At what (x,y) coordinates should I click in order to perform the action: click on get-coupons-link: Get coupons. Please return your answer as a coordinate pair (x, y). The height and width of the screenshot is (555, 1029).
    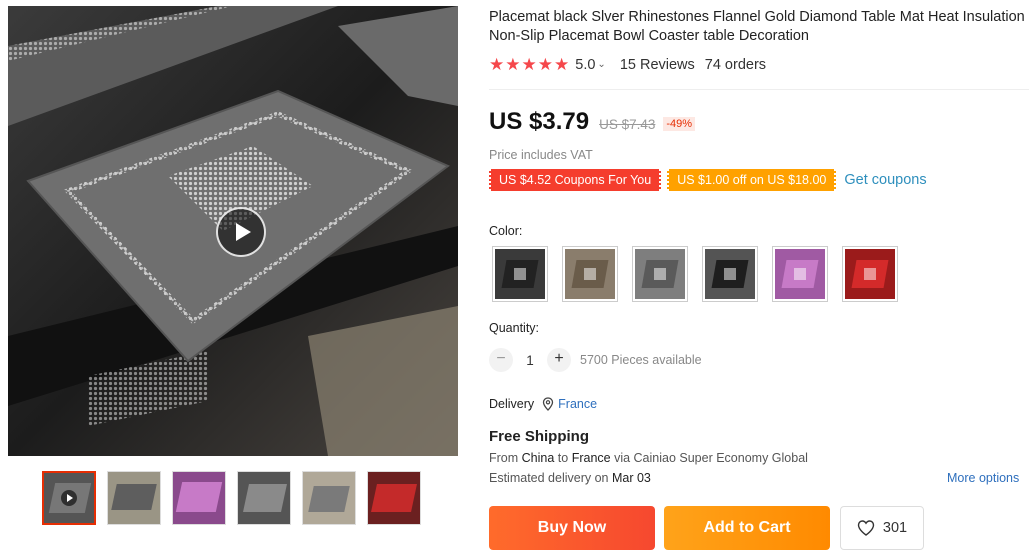
    Looking at the image, I should click on (885, 180).